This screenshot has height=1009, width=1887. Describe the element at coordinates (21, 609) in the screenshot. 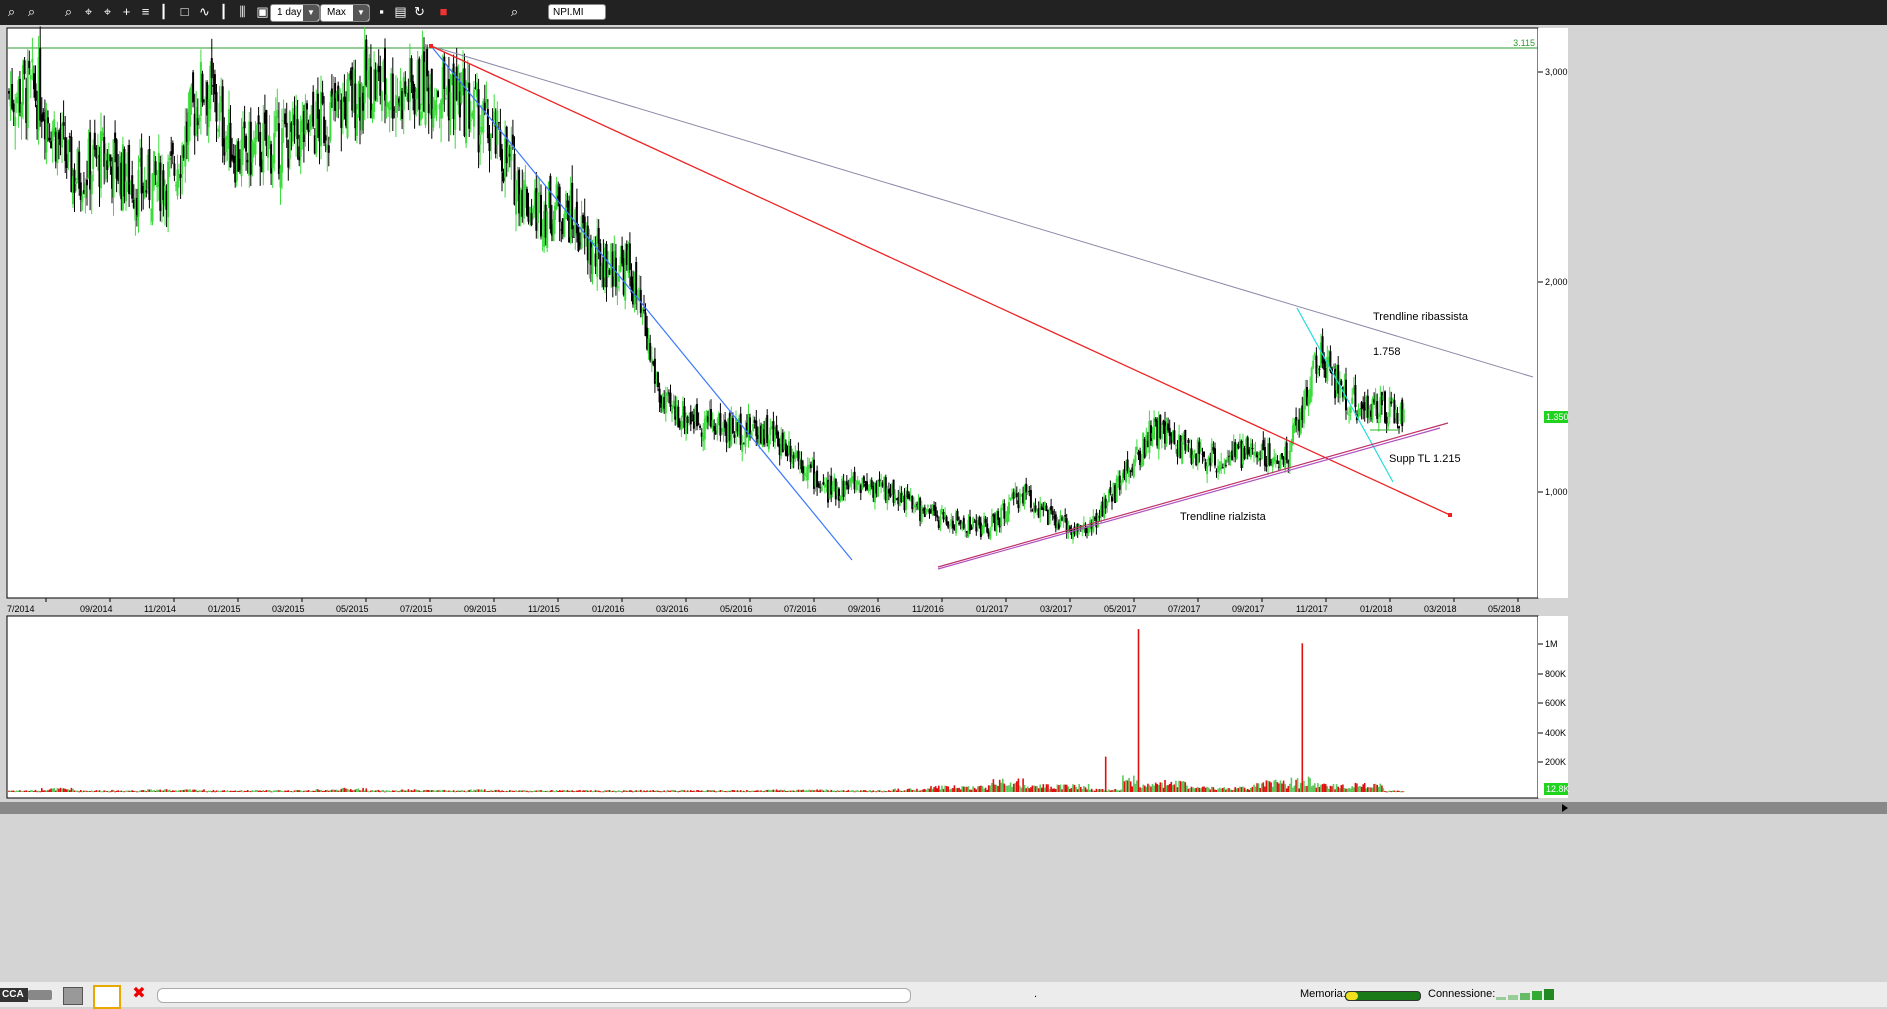

I see `time-tick-label: 7/2014` at that location.